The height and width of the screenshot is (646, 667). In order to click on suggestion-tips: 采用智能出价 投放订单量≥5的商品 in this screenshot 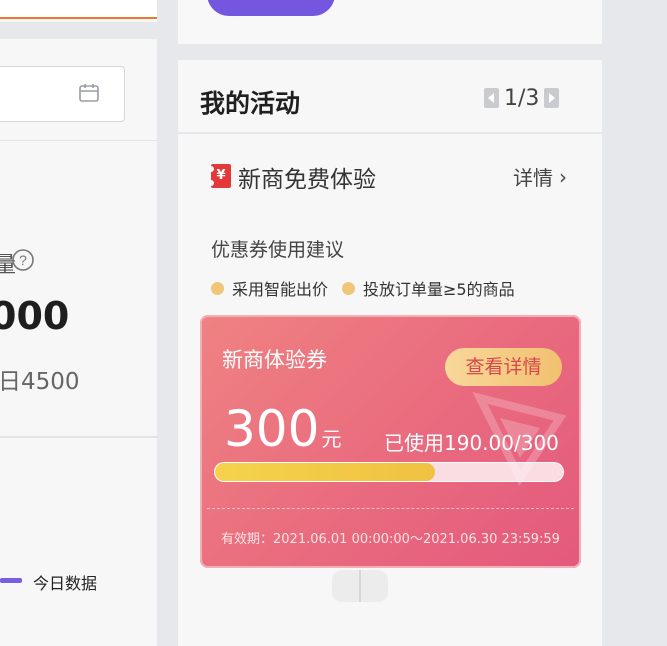, I will do `click(370, 288)`.